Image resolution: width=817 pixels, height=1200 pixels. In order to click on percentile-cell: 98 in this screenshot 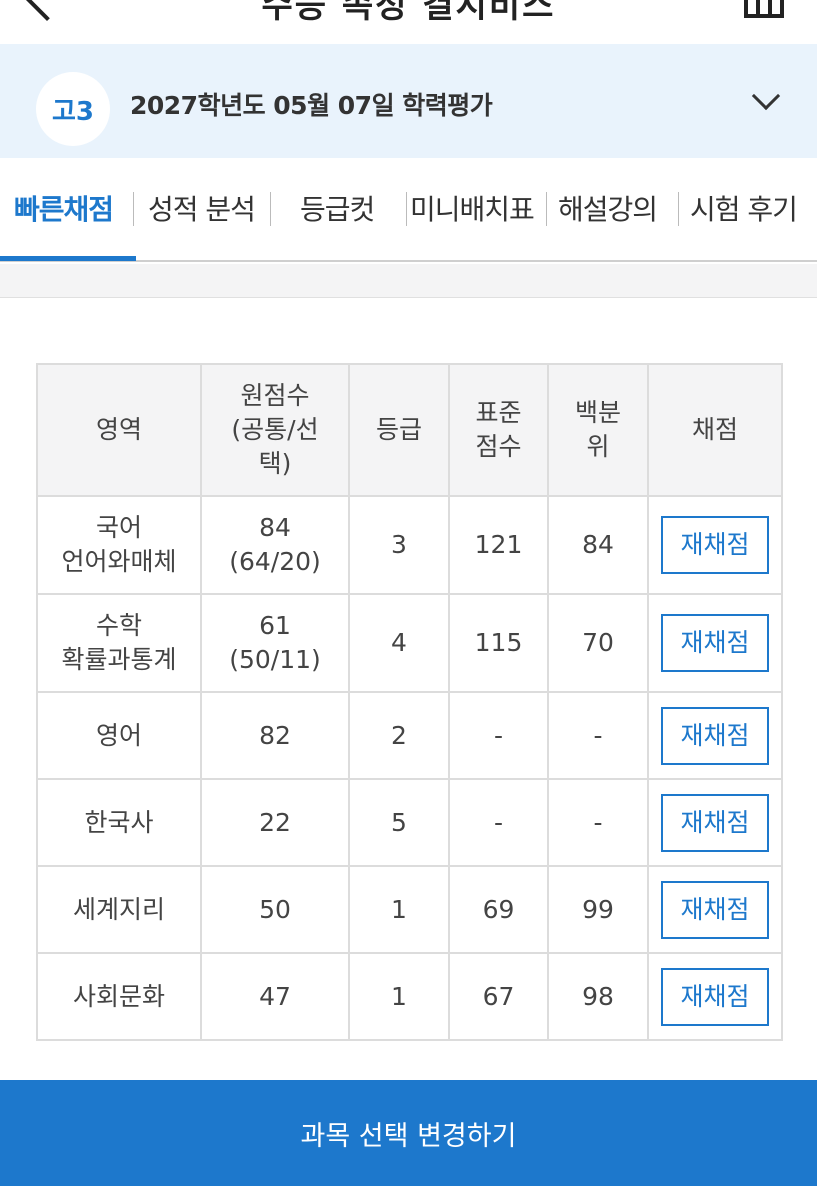, I will do `click(598, 996)`.